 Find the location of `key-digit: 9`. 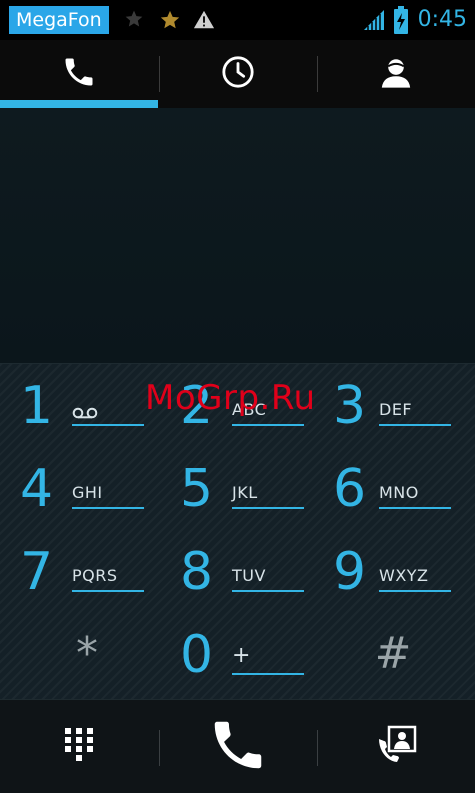

key-digit: 9 is located at coordinates (350, 572).